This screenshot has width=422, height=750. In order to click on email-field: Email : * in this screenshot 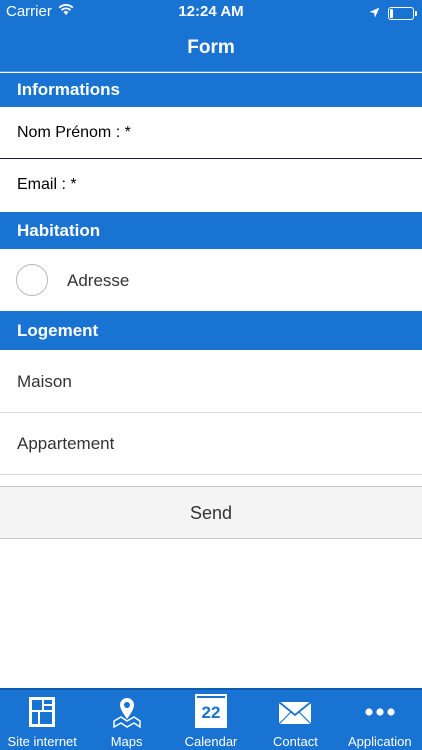, I will do `click(211, 185)`.